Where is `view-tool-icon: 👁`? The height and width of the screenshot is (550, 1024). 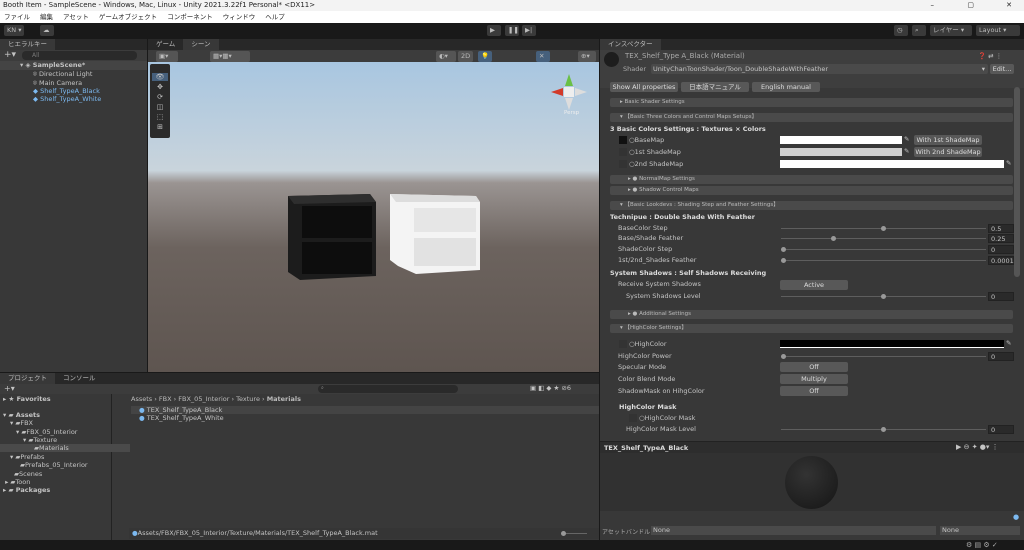
view-tool-icon: 👁 is located at coordinates (160, 77).